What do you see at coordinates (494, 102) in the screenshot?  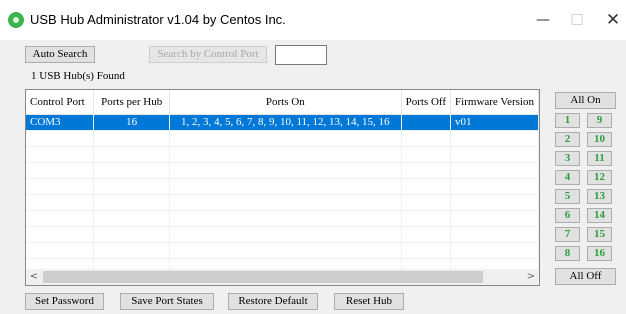 I see `column-header-firmware-version: Firmware Version` at bounding box center [494, 102].